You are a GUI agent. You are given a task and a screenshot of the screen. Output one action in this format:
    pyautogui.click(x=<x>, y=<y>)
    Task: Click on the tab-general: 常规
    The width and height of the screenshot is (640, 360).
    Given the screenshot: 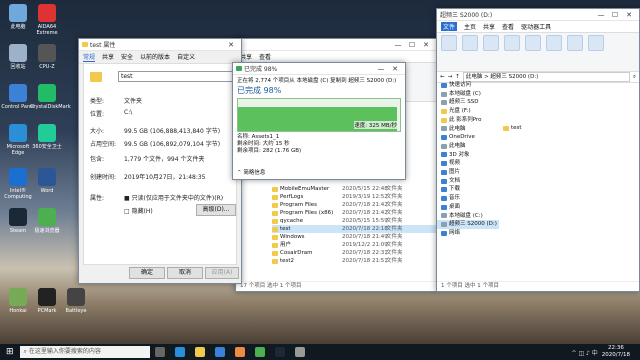 What is the action you would take?
    pyautogui.click(x=89, y=57)
    